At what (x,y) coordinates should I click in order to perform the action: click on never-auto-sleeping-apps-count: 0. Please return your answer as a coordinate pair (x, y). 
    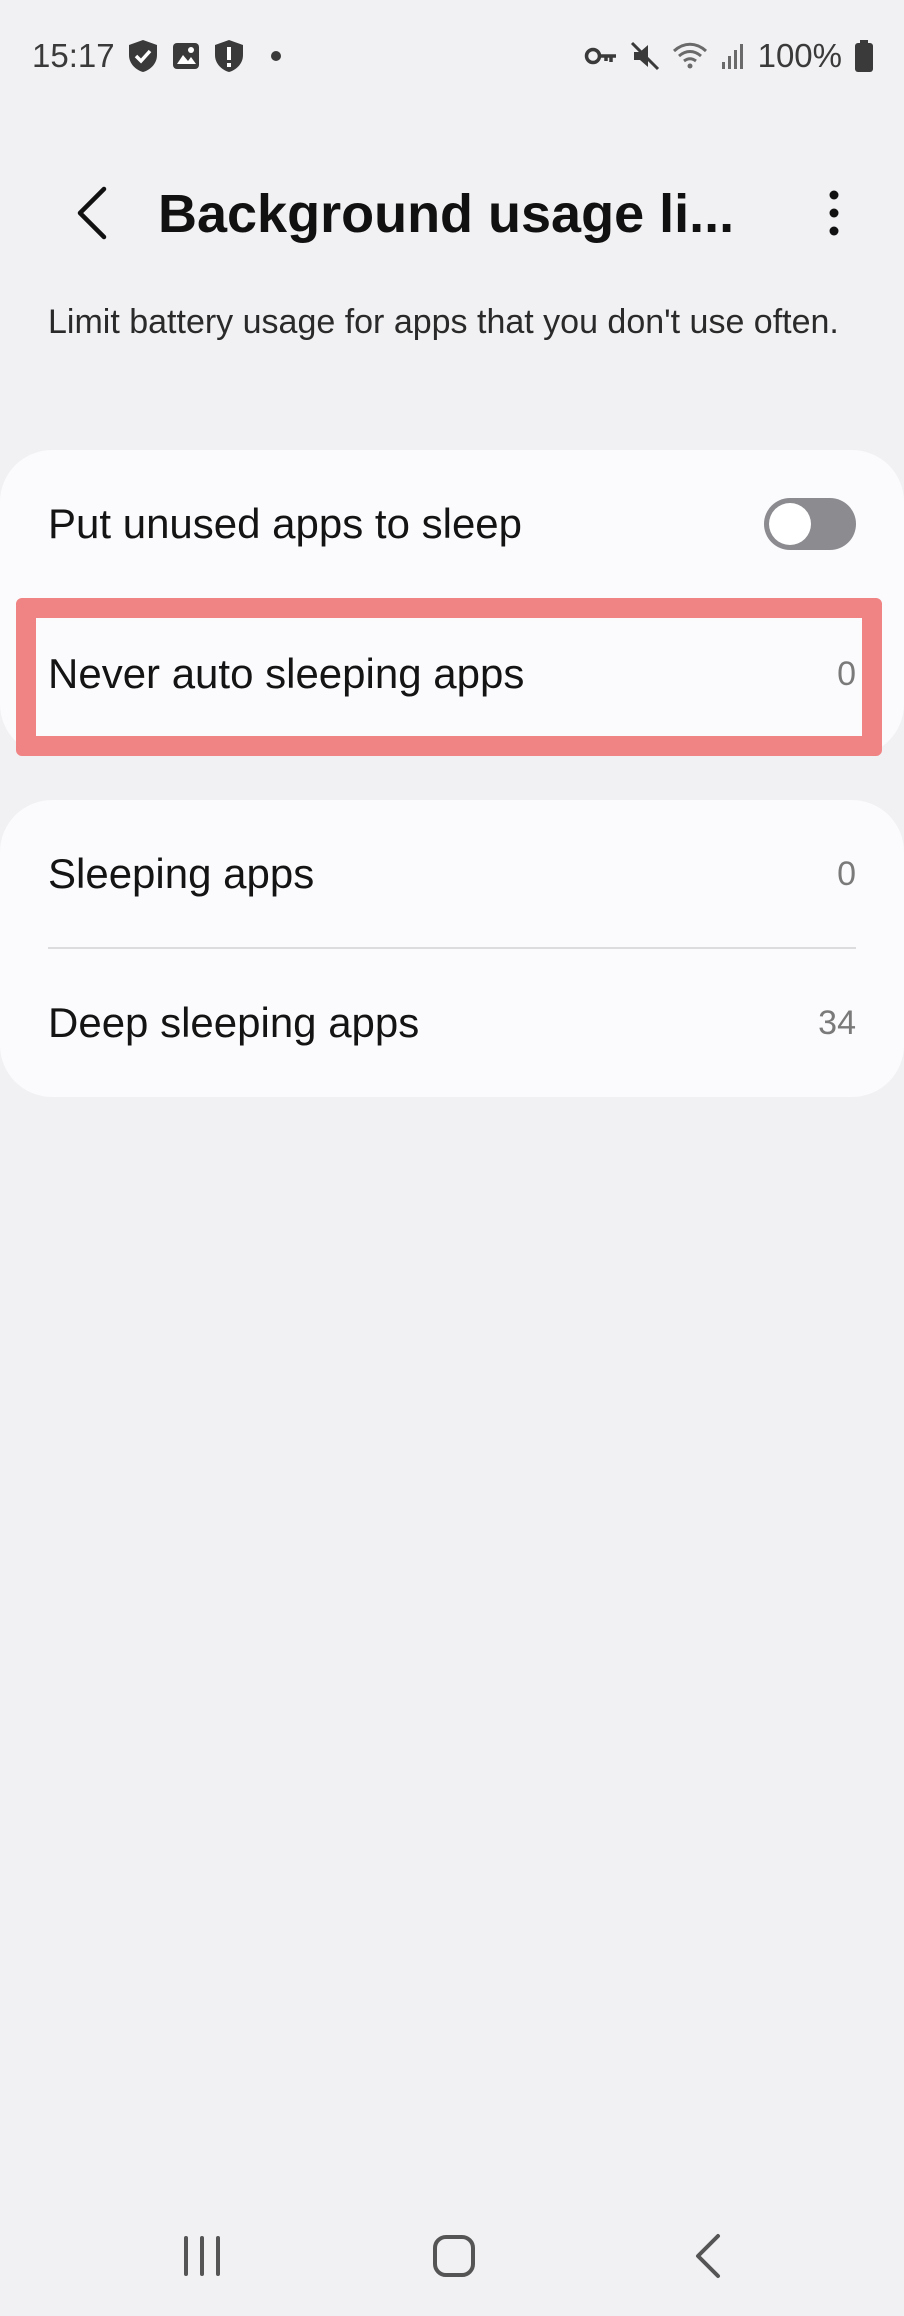
    Looking at the image, I should click on (846, 673).